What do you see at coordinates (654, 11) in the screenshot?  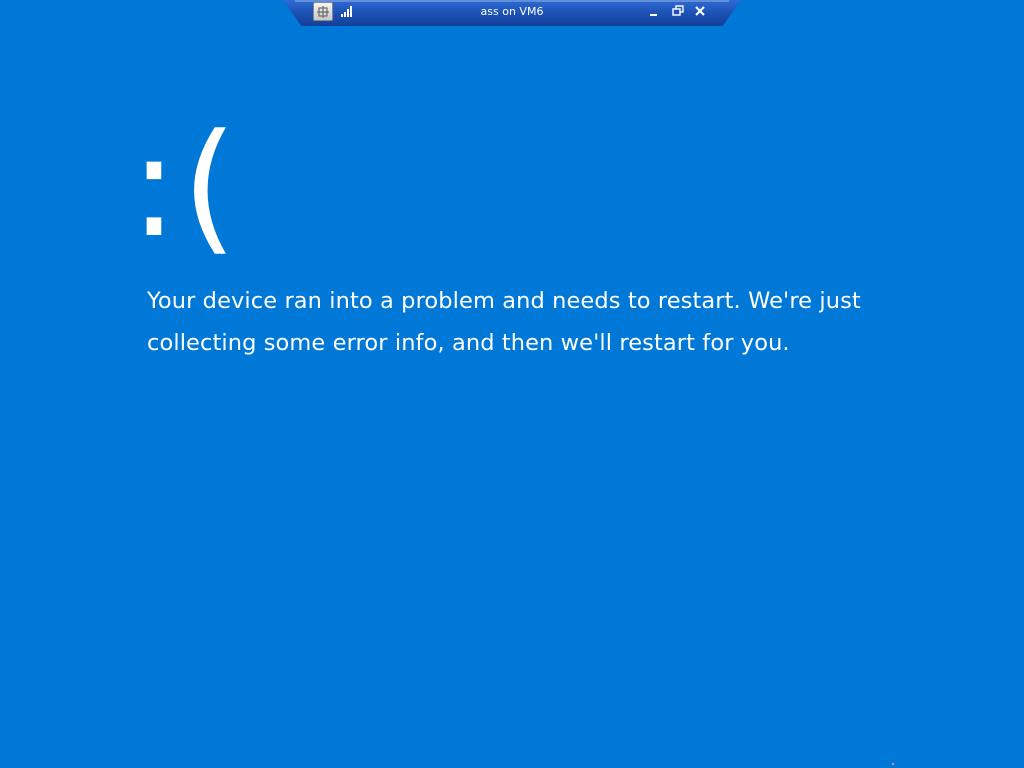 I see `minimize-icon` at bounding box center [654, 11].